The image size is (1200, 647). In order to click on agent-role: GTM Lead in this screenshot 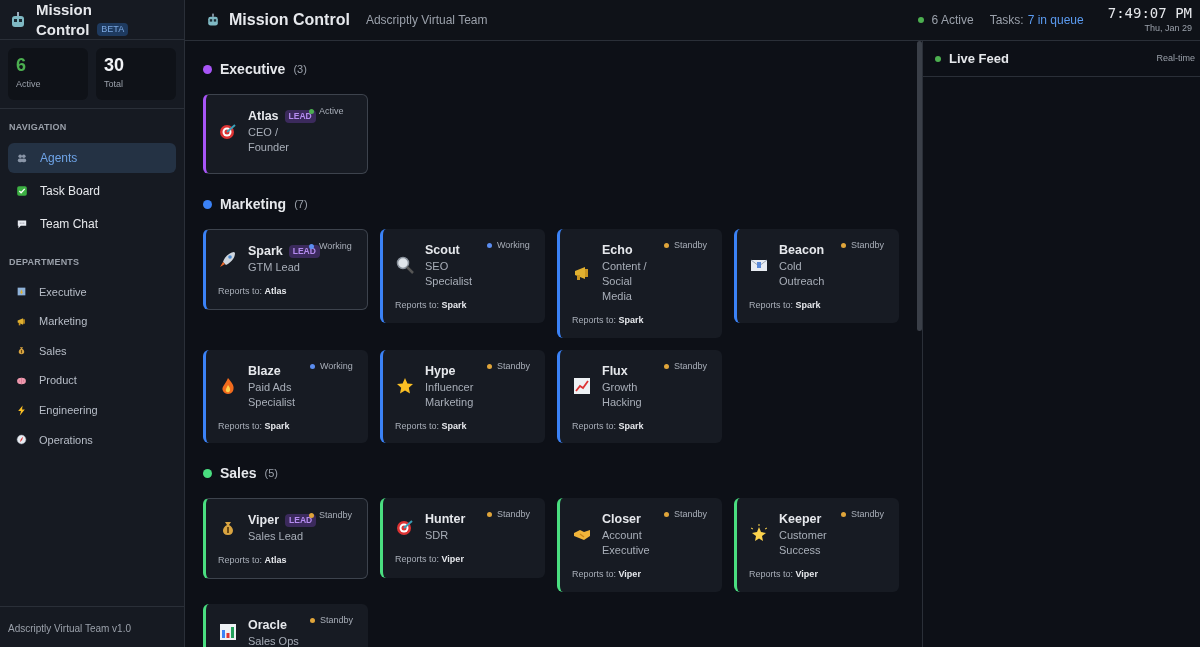, I will do `click(274, 267)`.